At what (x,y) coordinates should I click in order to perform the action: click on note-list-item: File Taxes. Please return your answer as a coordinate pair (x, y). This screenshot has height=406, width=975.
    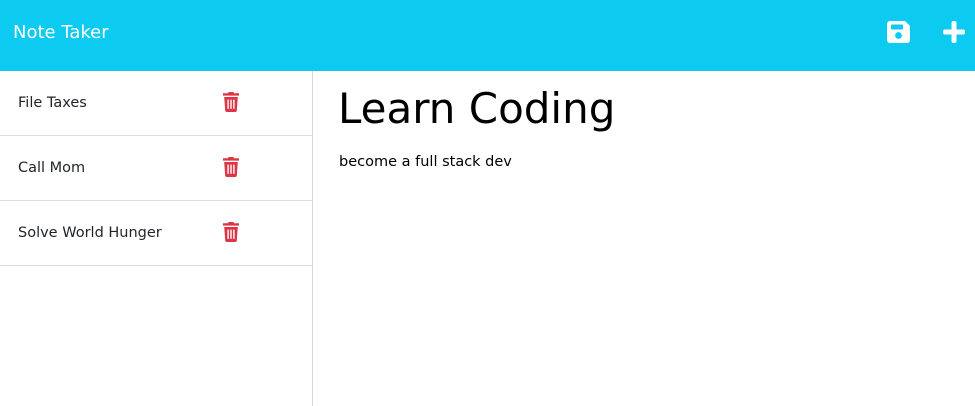
    Looking at the image, I should click on (156, 103).